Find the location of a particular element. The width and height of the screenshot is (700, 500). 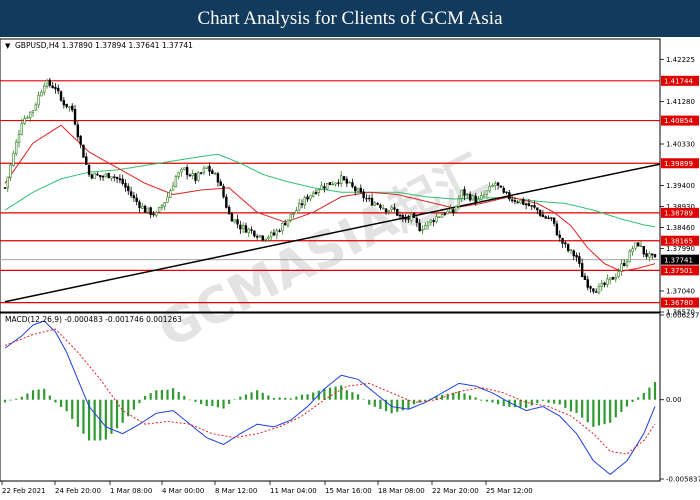

price-tick-label: 1.42225 is located at coordinates (680, 60).